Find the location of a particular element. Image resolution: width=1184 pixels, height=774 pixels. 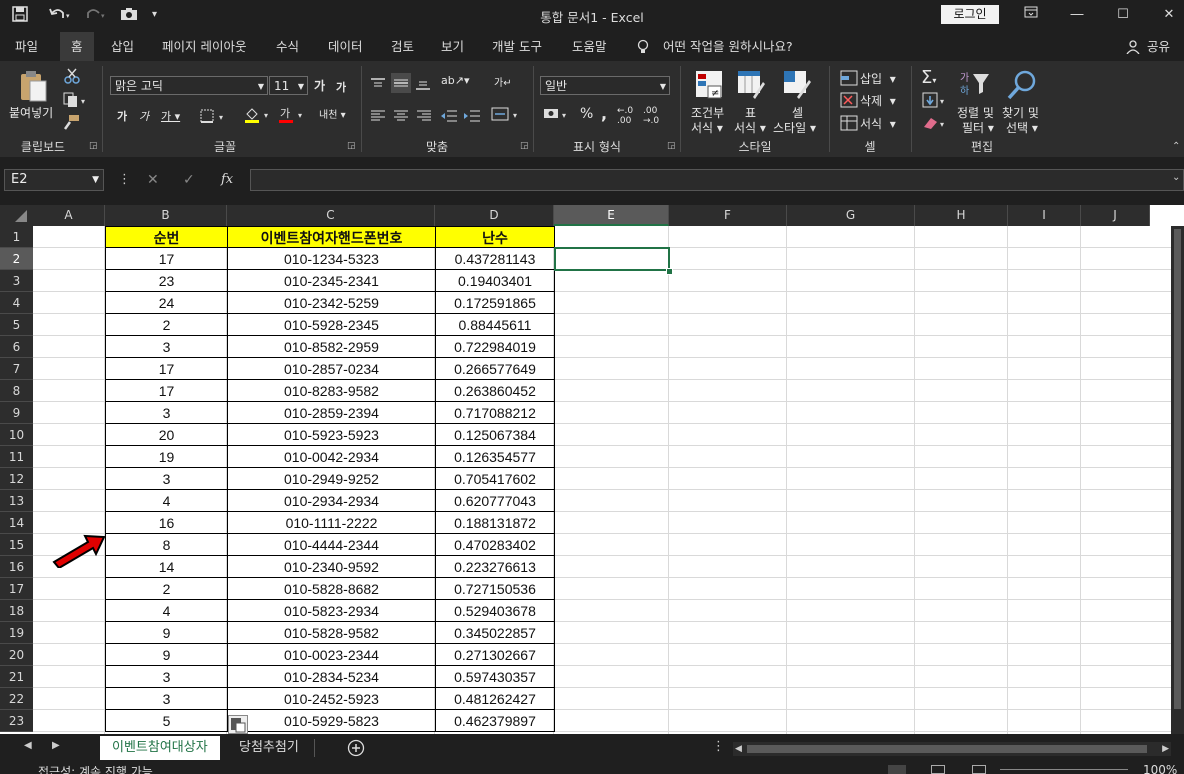

tell-me-search: 어떤 작업을 원하시나요? is located at coordinates (728, 46).